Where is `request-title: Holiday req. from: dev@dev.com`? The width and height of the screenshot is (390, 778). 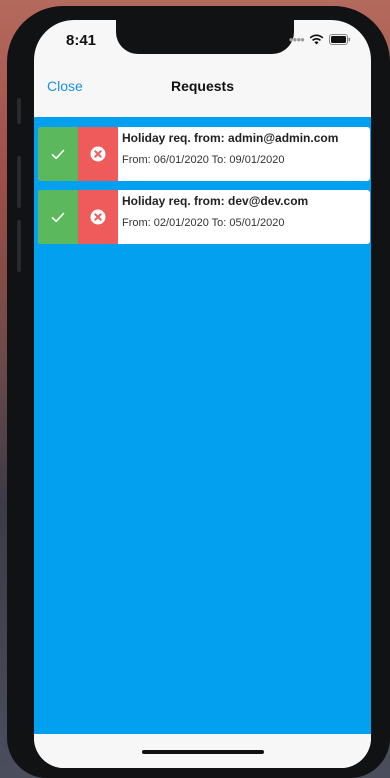
request-title: Holiday req. from: dev@dev.com is located at coordinates (215, 201).